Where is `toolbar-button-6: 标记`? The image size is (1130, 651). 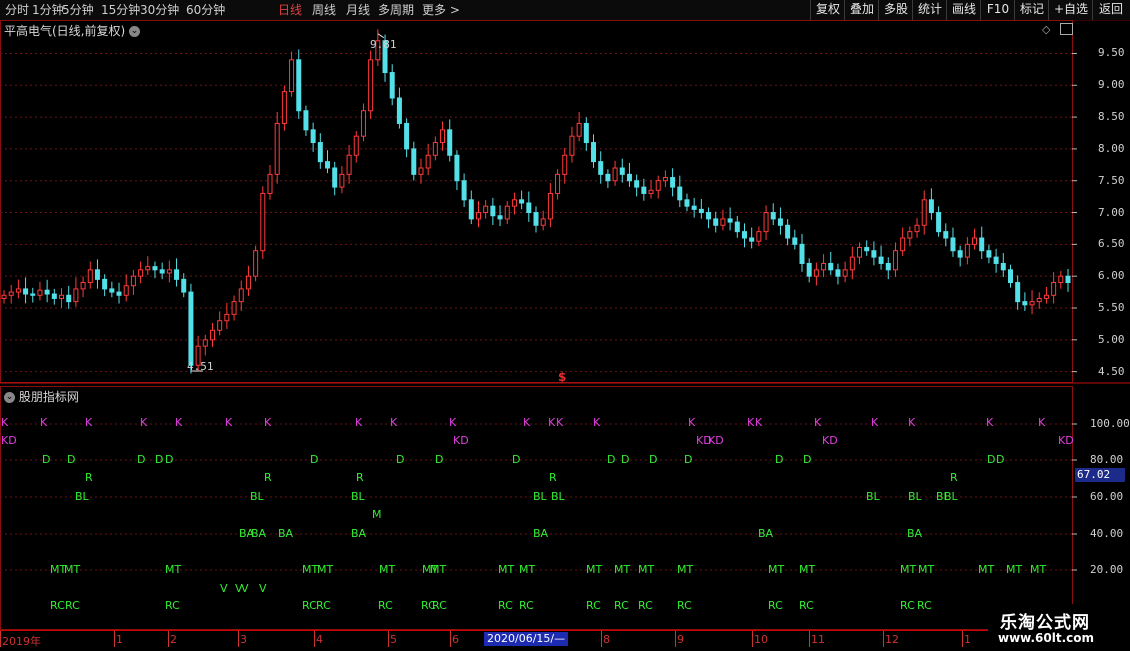 toolbar-button-6: 标记 is located at coordinates (1031, 10).